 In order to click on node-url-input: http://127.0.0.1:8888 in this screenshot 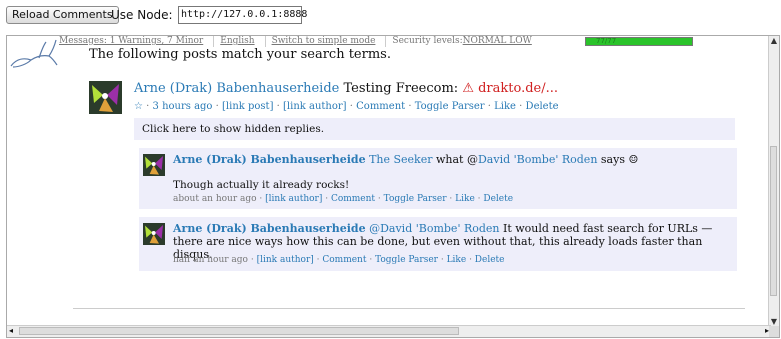, I will do `click(242, 15)`.